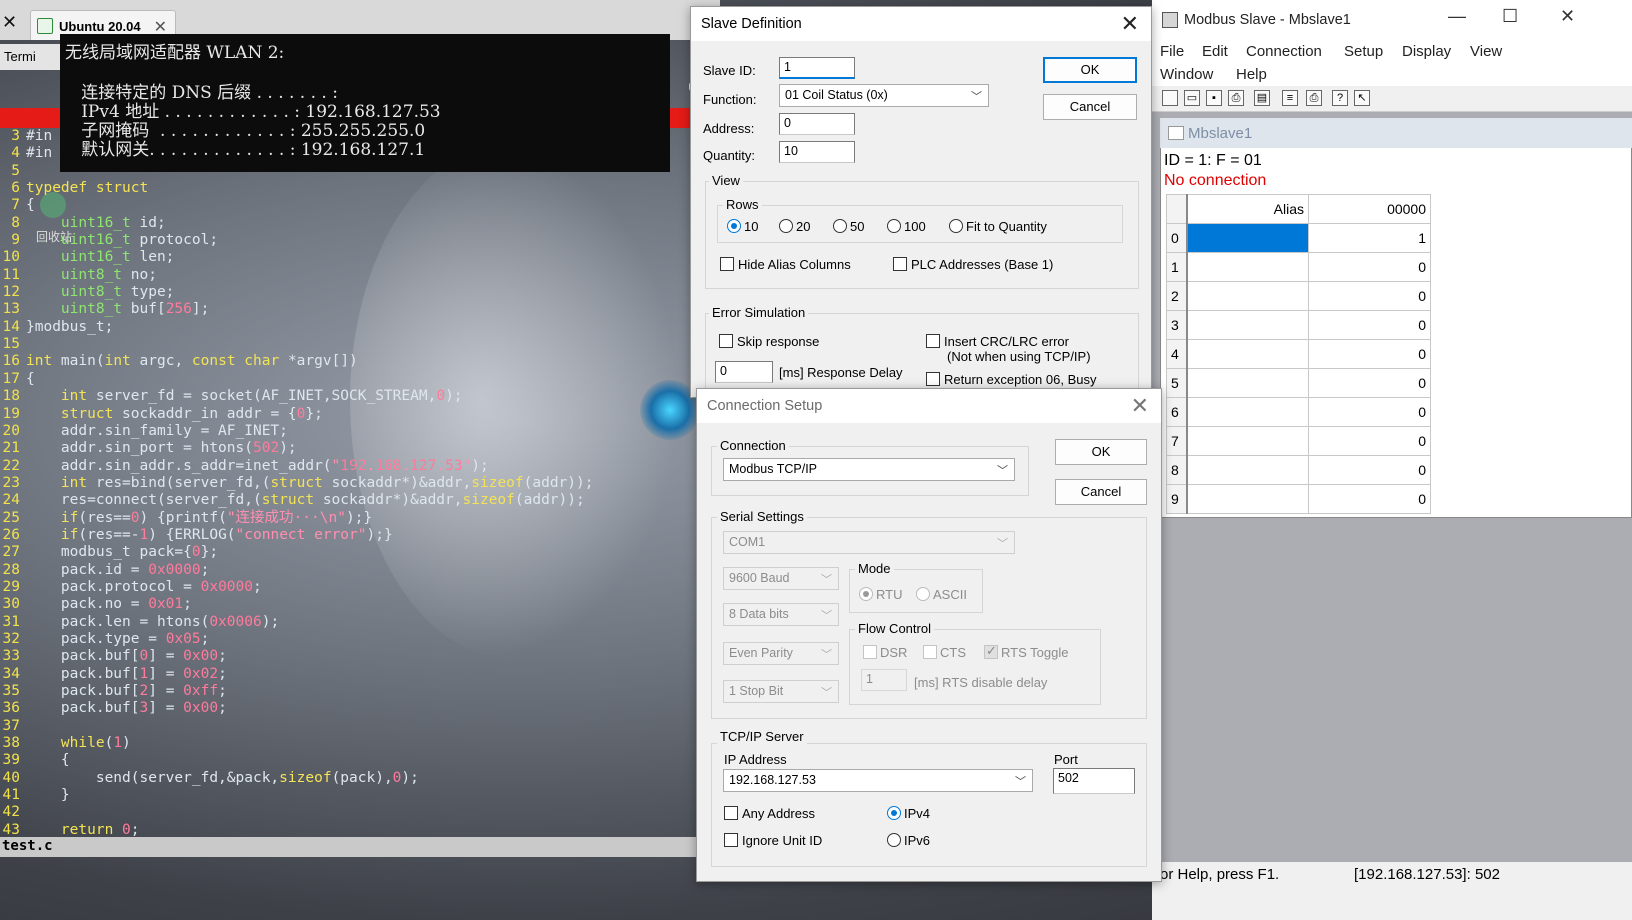  Describe the element at coordinates (1369, 209) in the screenshot. I see `column-header-address: 00000` at that location.